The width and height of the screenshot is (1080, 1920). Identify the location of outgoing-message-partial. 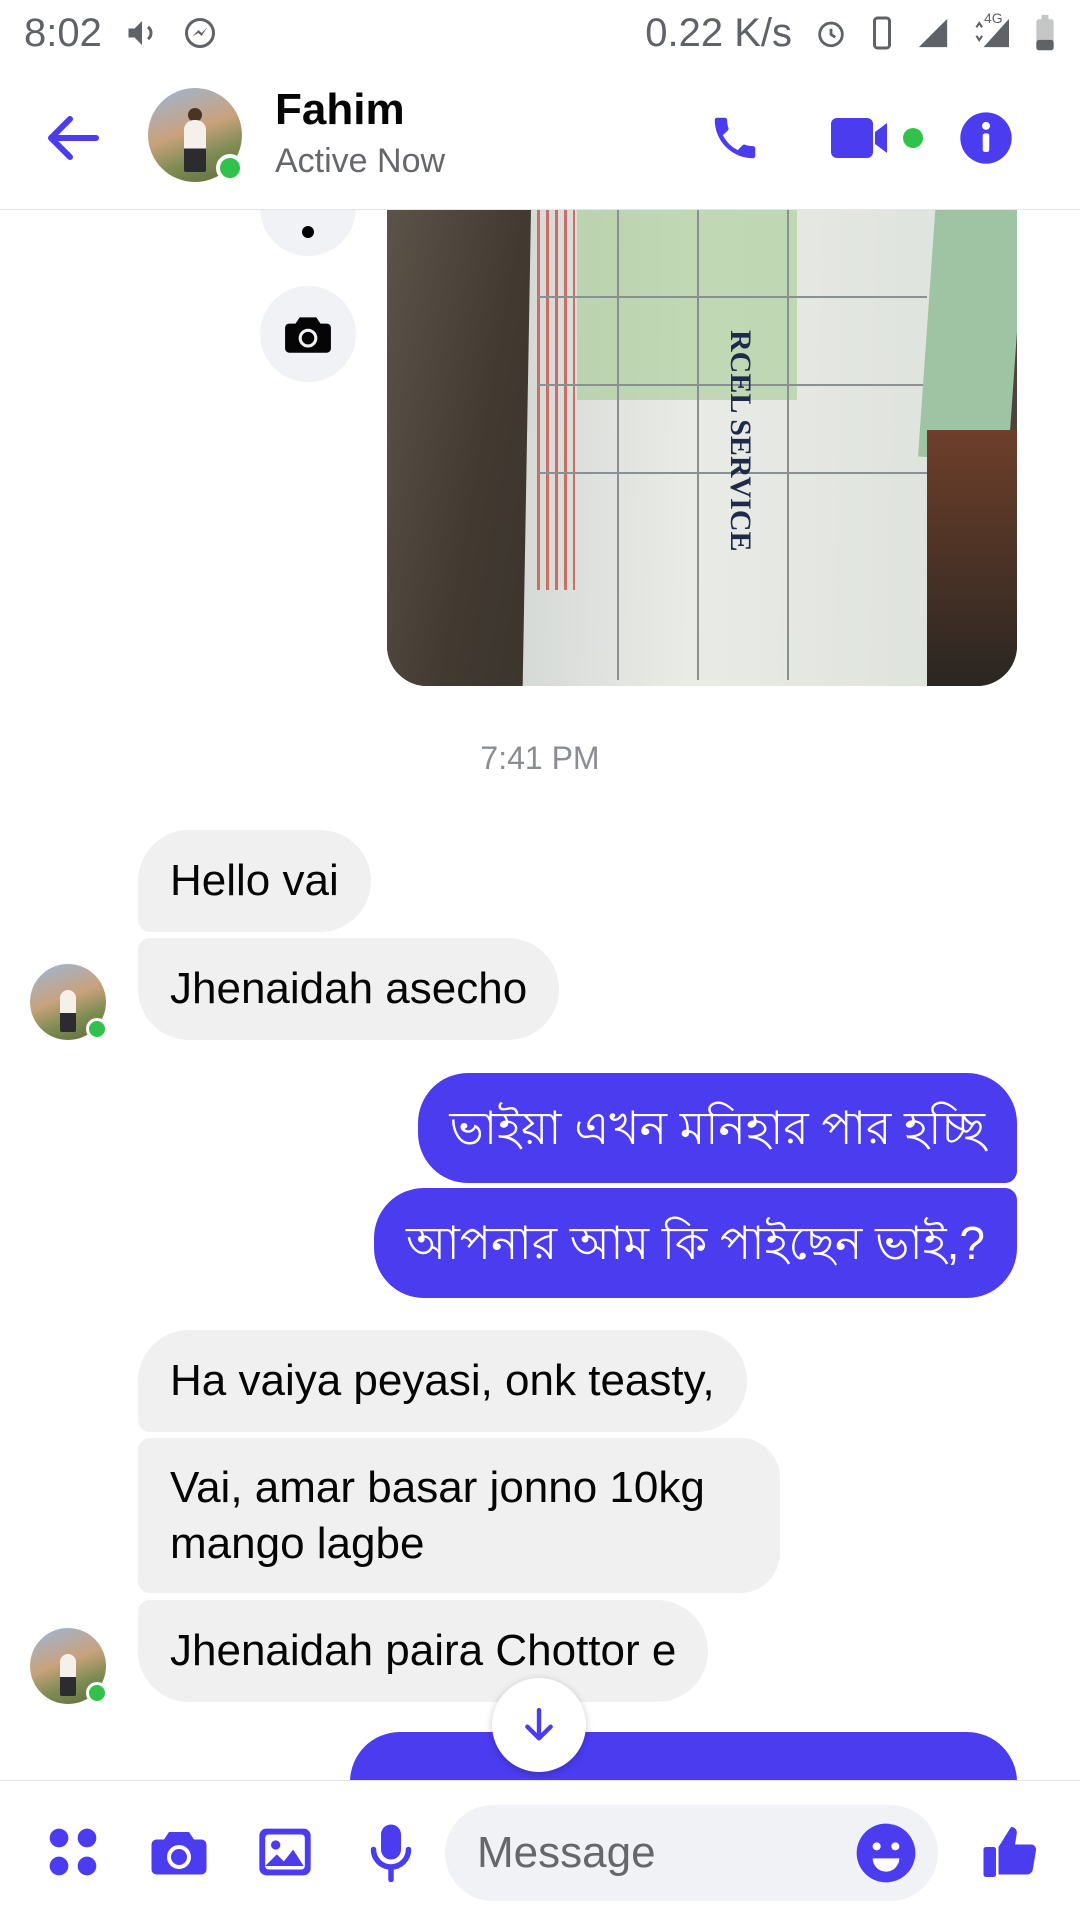
(683, 1756).